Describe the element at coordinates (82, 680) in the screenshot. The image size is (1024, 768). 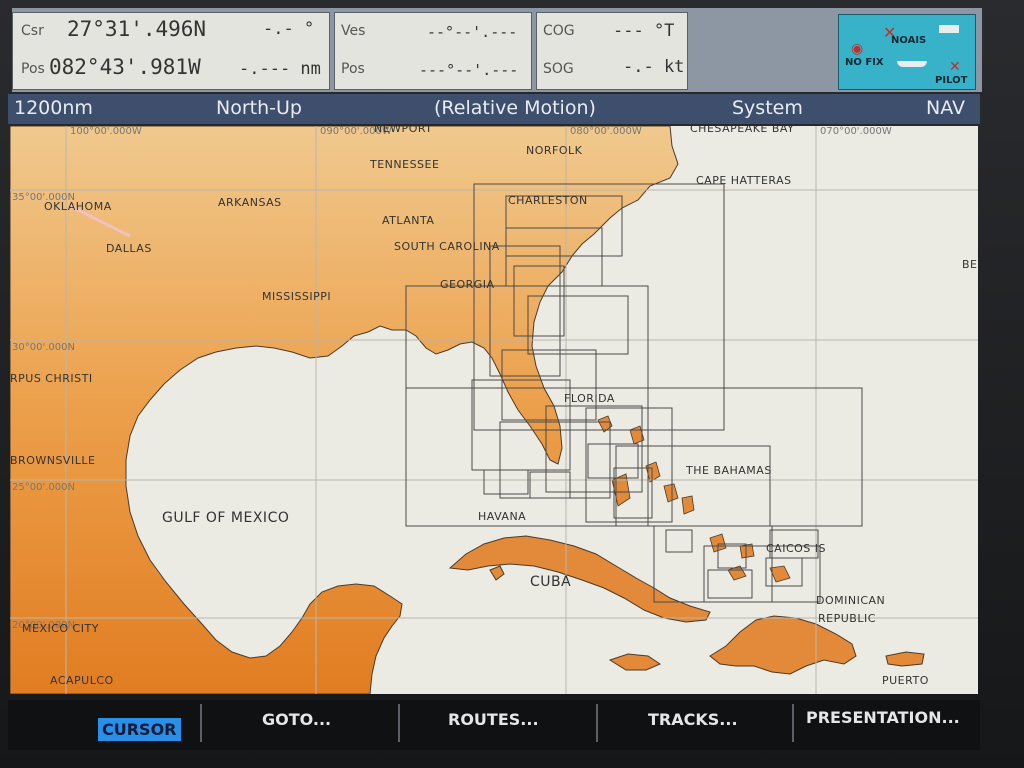
I see `label-acapulco: ACAPULCO` at that location.